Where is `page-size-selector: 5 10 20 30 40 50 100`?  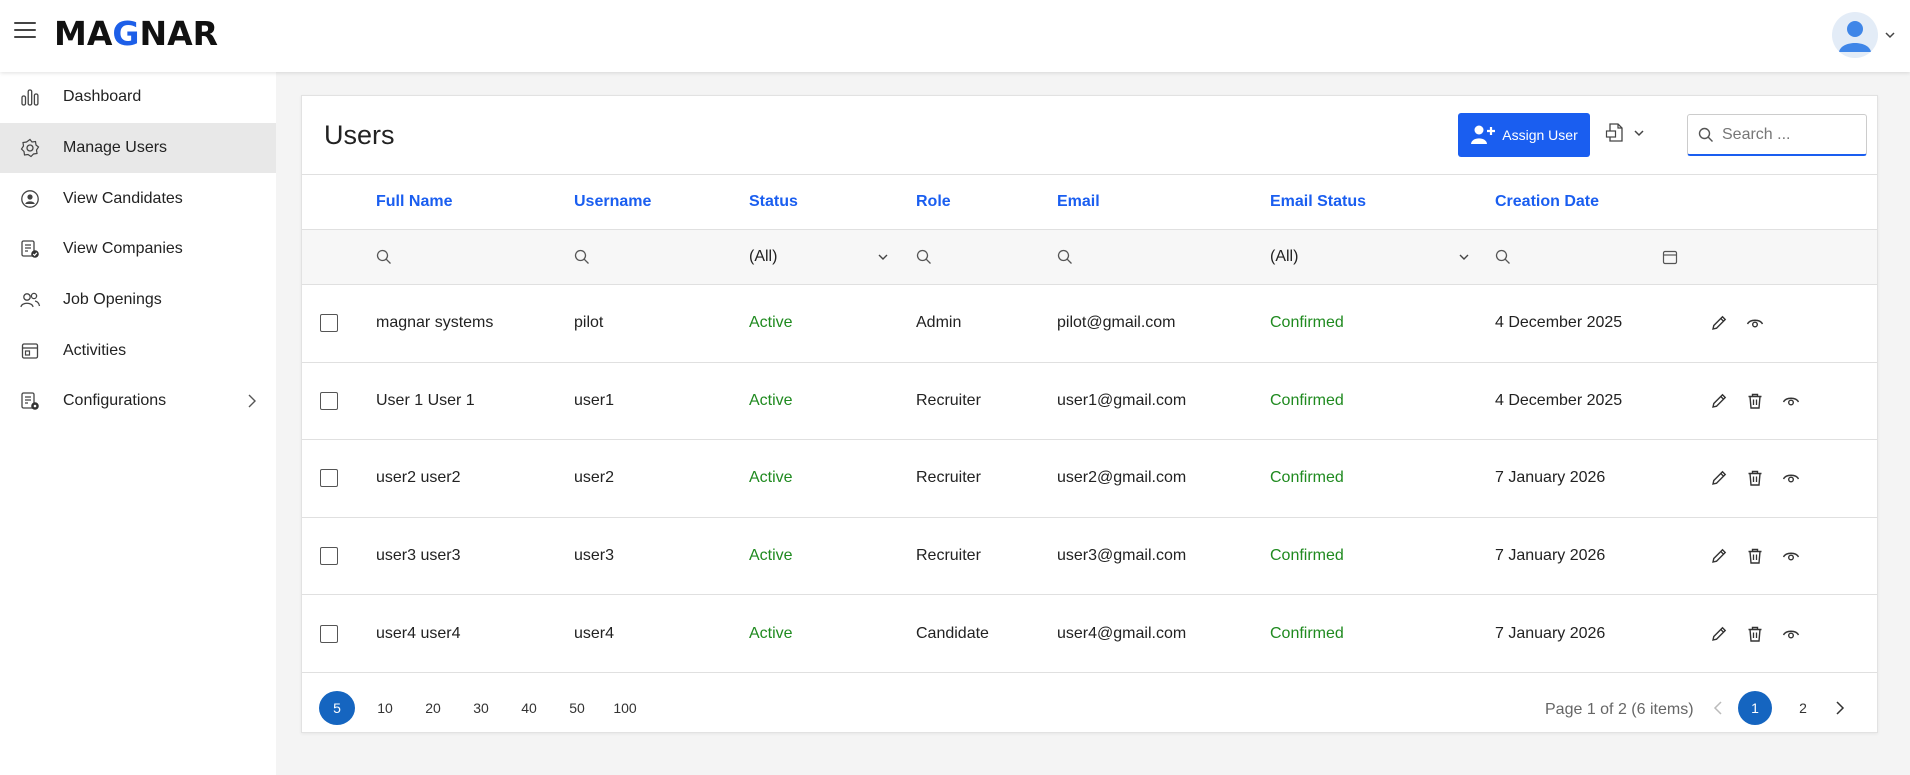 page-size-selector: 5 10 20 30 40 50 100 is located at coordinates (484, 708).